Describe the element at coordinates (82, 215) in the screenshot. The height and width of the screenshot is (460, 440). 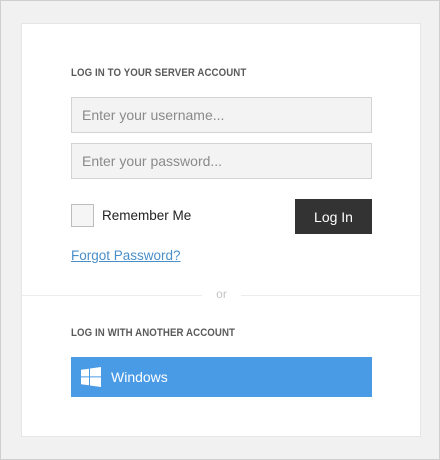
I see `remember-me-checkbox` at that location.